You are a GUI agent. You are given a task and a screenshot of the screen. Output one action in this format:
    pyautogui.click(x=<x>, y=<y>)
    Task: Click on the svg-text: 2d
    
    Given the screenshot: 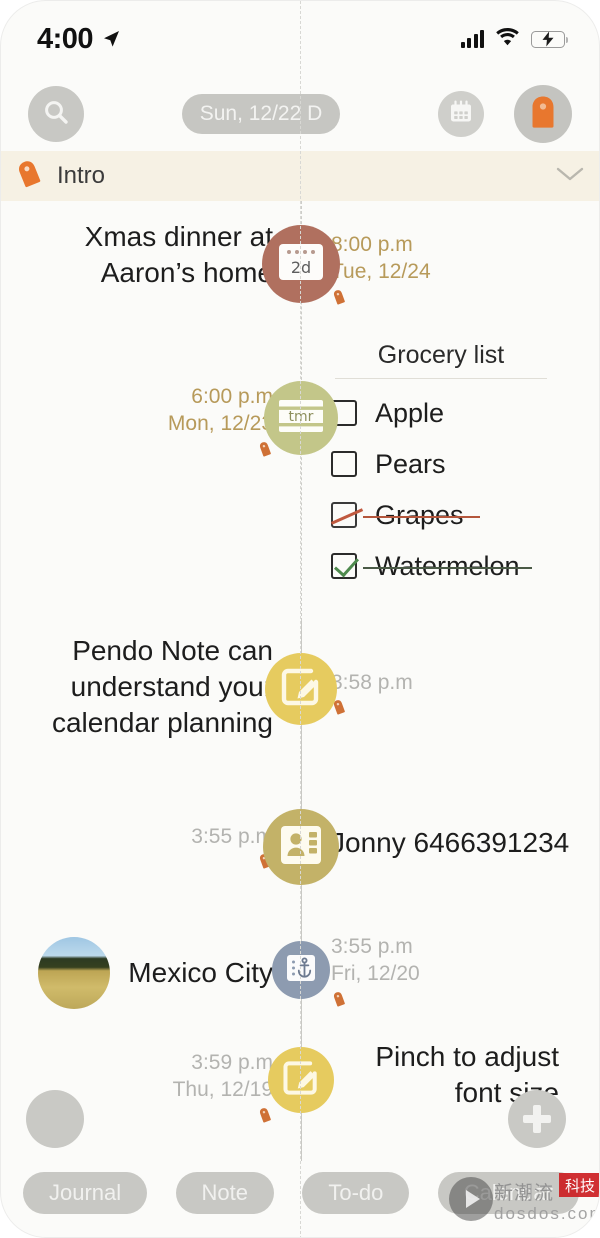 What is the action you would take?
    pyautogui.click(x=301, y=267)
    